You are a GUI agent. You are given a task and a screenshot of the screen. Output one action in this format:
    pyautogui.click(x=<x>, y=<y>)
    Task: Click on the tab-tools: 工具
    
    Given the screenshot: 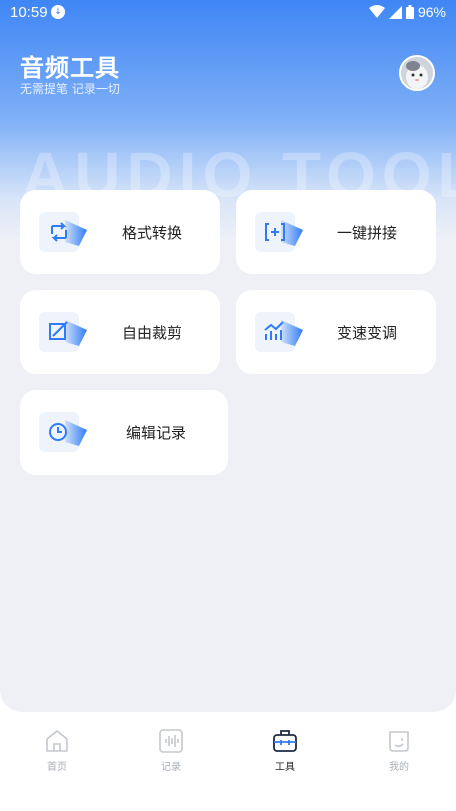 What is the action you would take?
    pyautogui.click(x=285, y=750)
    